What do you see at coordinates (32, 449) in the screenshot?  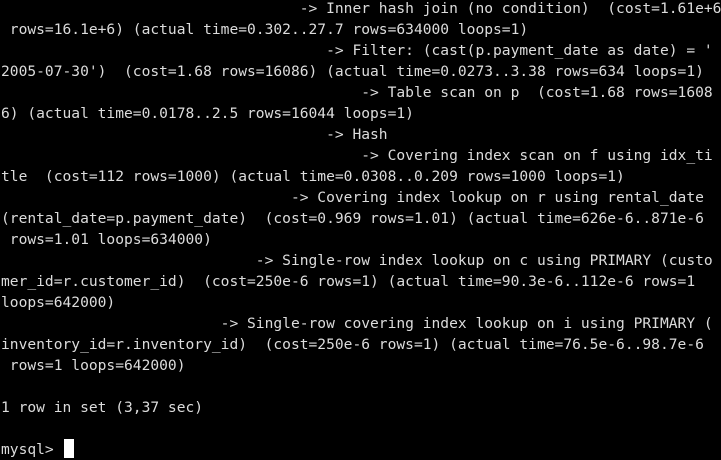 I see `mysql-prompt: mysql>` at bounding box center [32, 449].